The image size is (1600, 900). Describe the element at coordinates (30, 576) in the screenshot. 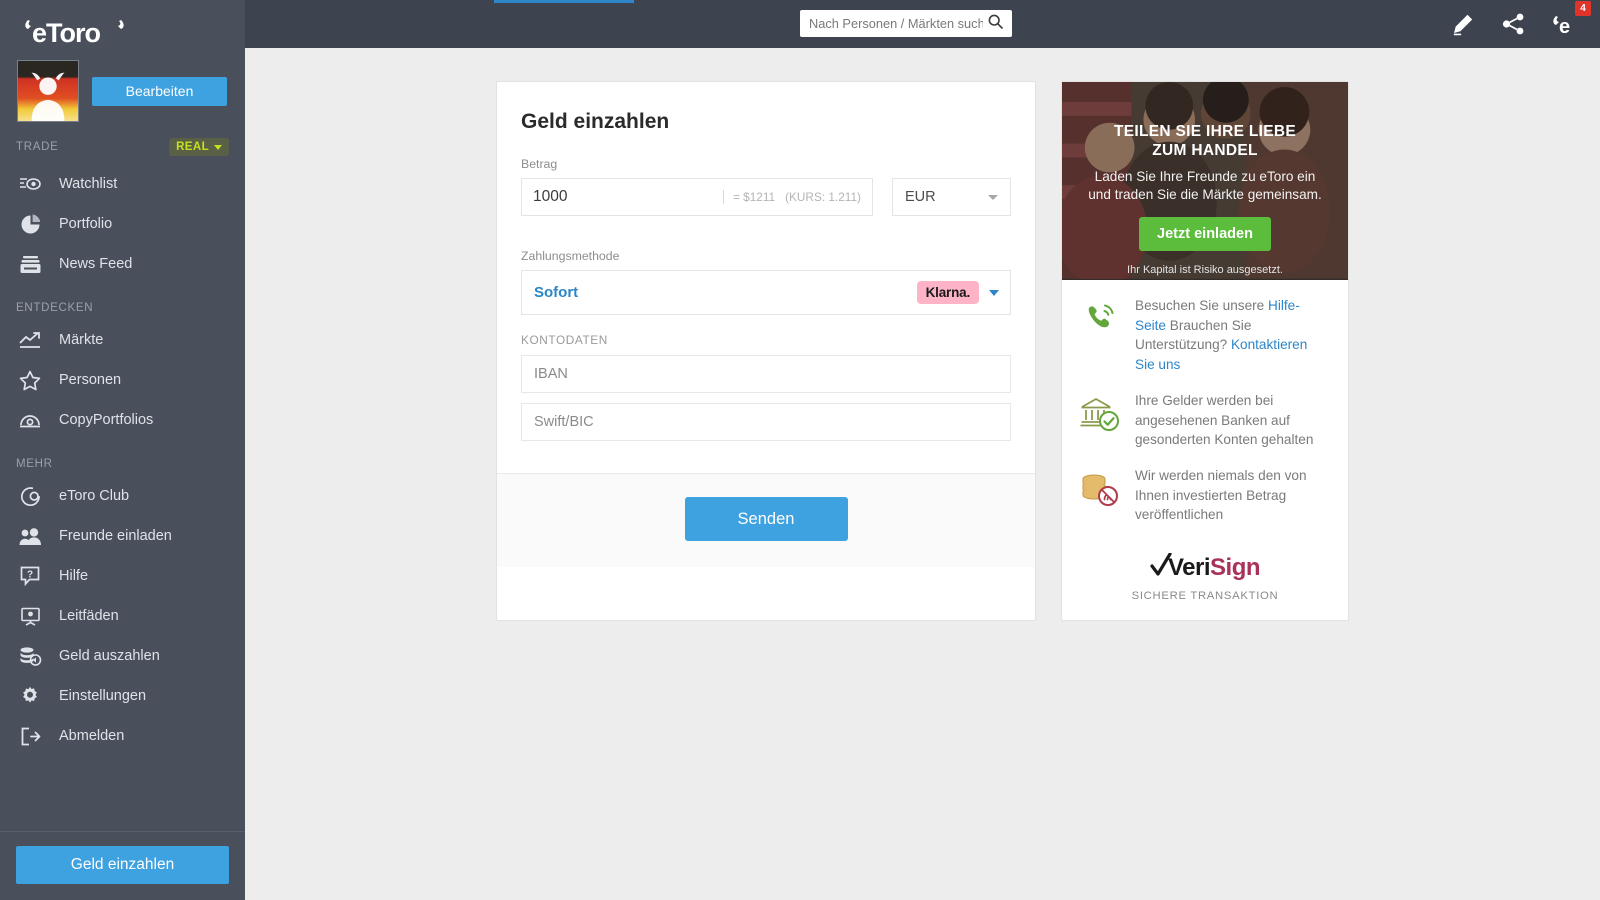

I see `help-icon: ?` at that location.